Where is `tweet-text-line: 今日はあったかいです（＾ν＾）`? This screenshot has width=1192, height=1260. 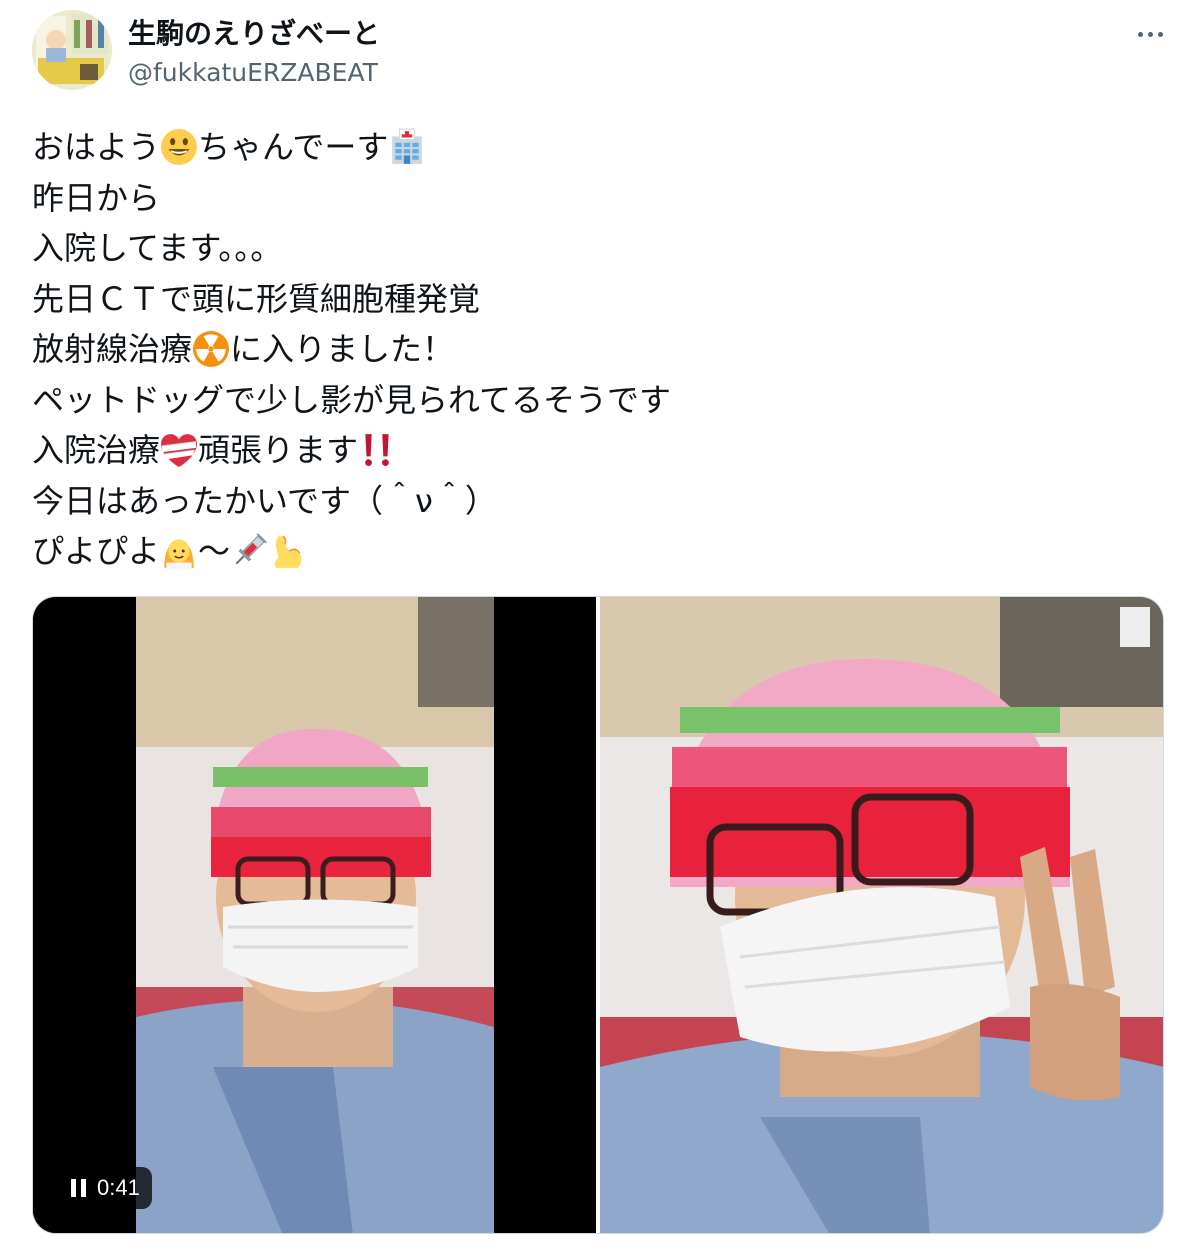
tweet-text-line: 今日はあったかいです（＾ν＾） is located at coordinates (592, 501).